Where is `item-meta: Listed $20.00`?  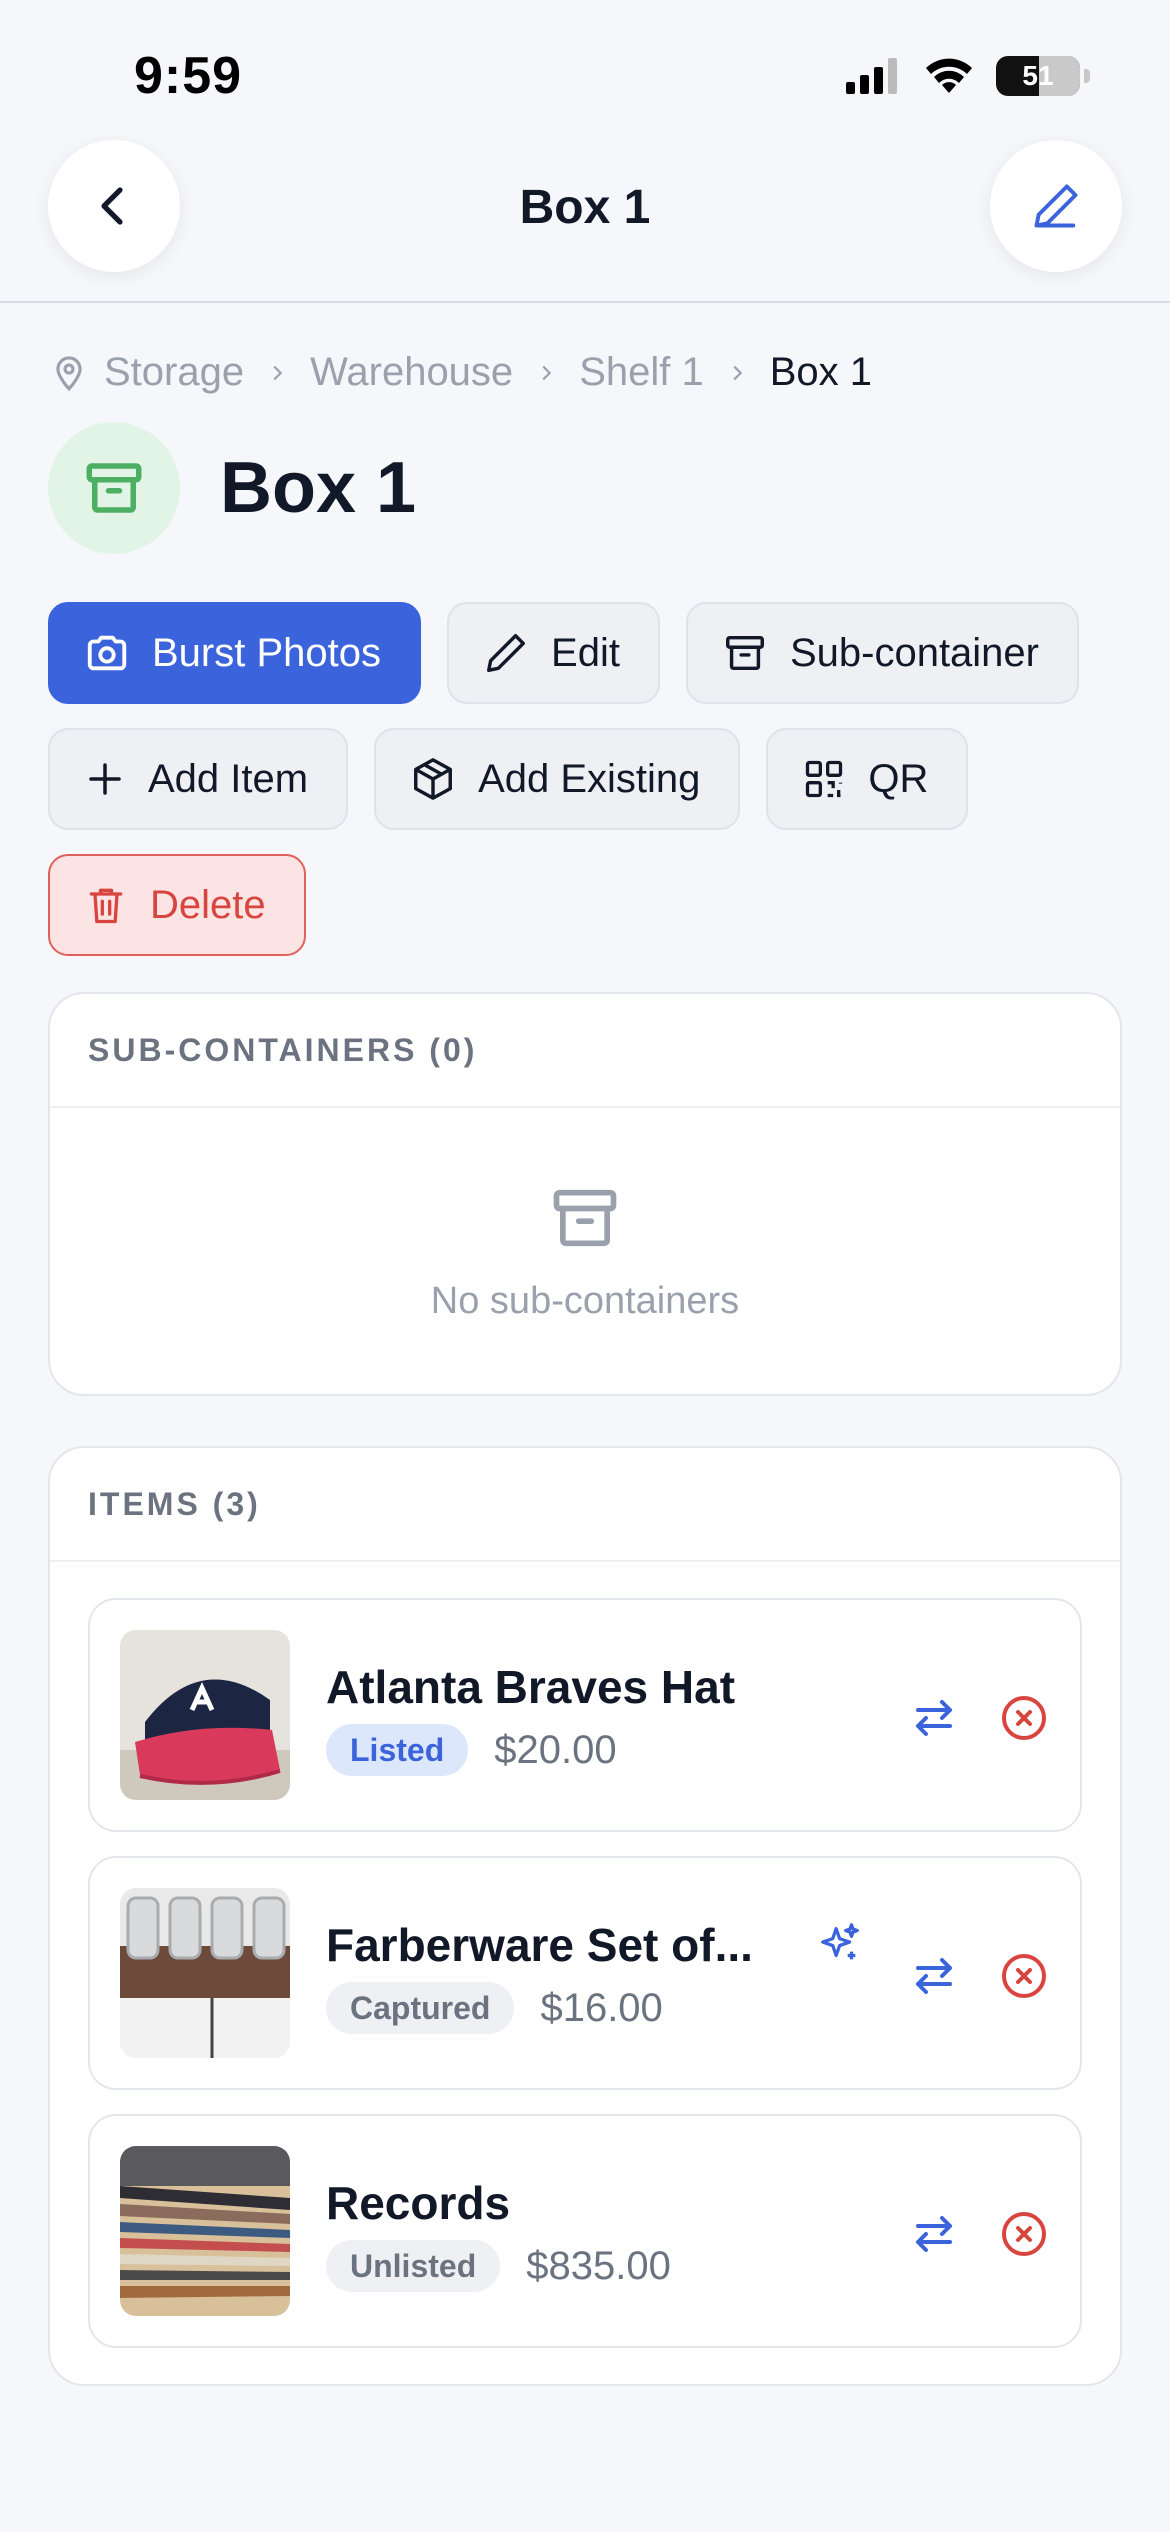
item-meta: Listed $20.00 is located at coordinates (471, 1750).